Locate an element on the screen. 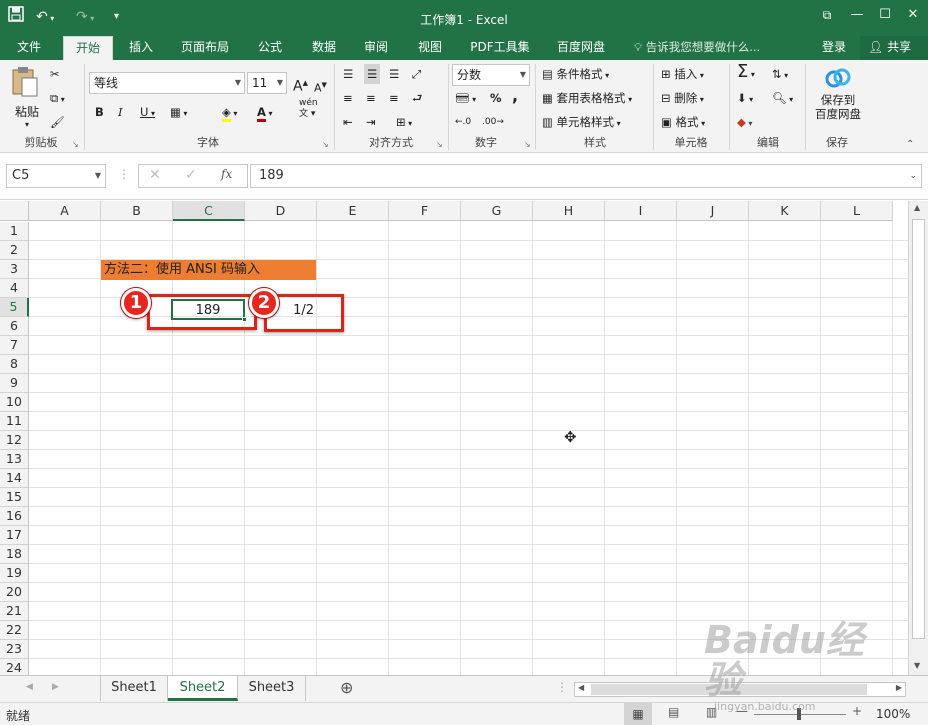  row-header-20: 20 is located at coordinates (14, 592).